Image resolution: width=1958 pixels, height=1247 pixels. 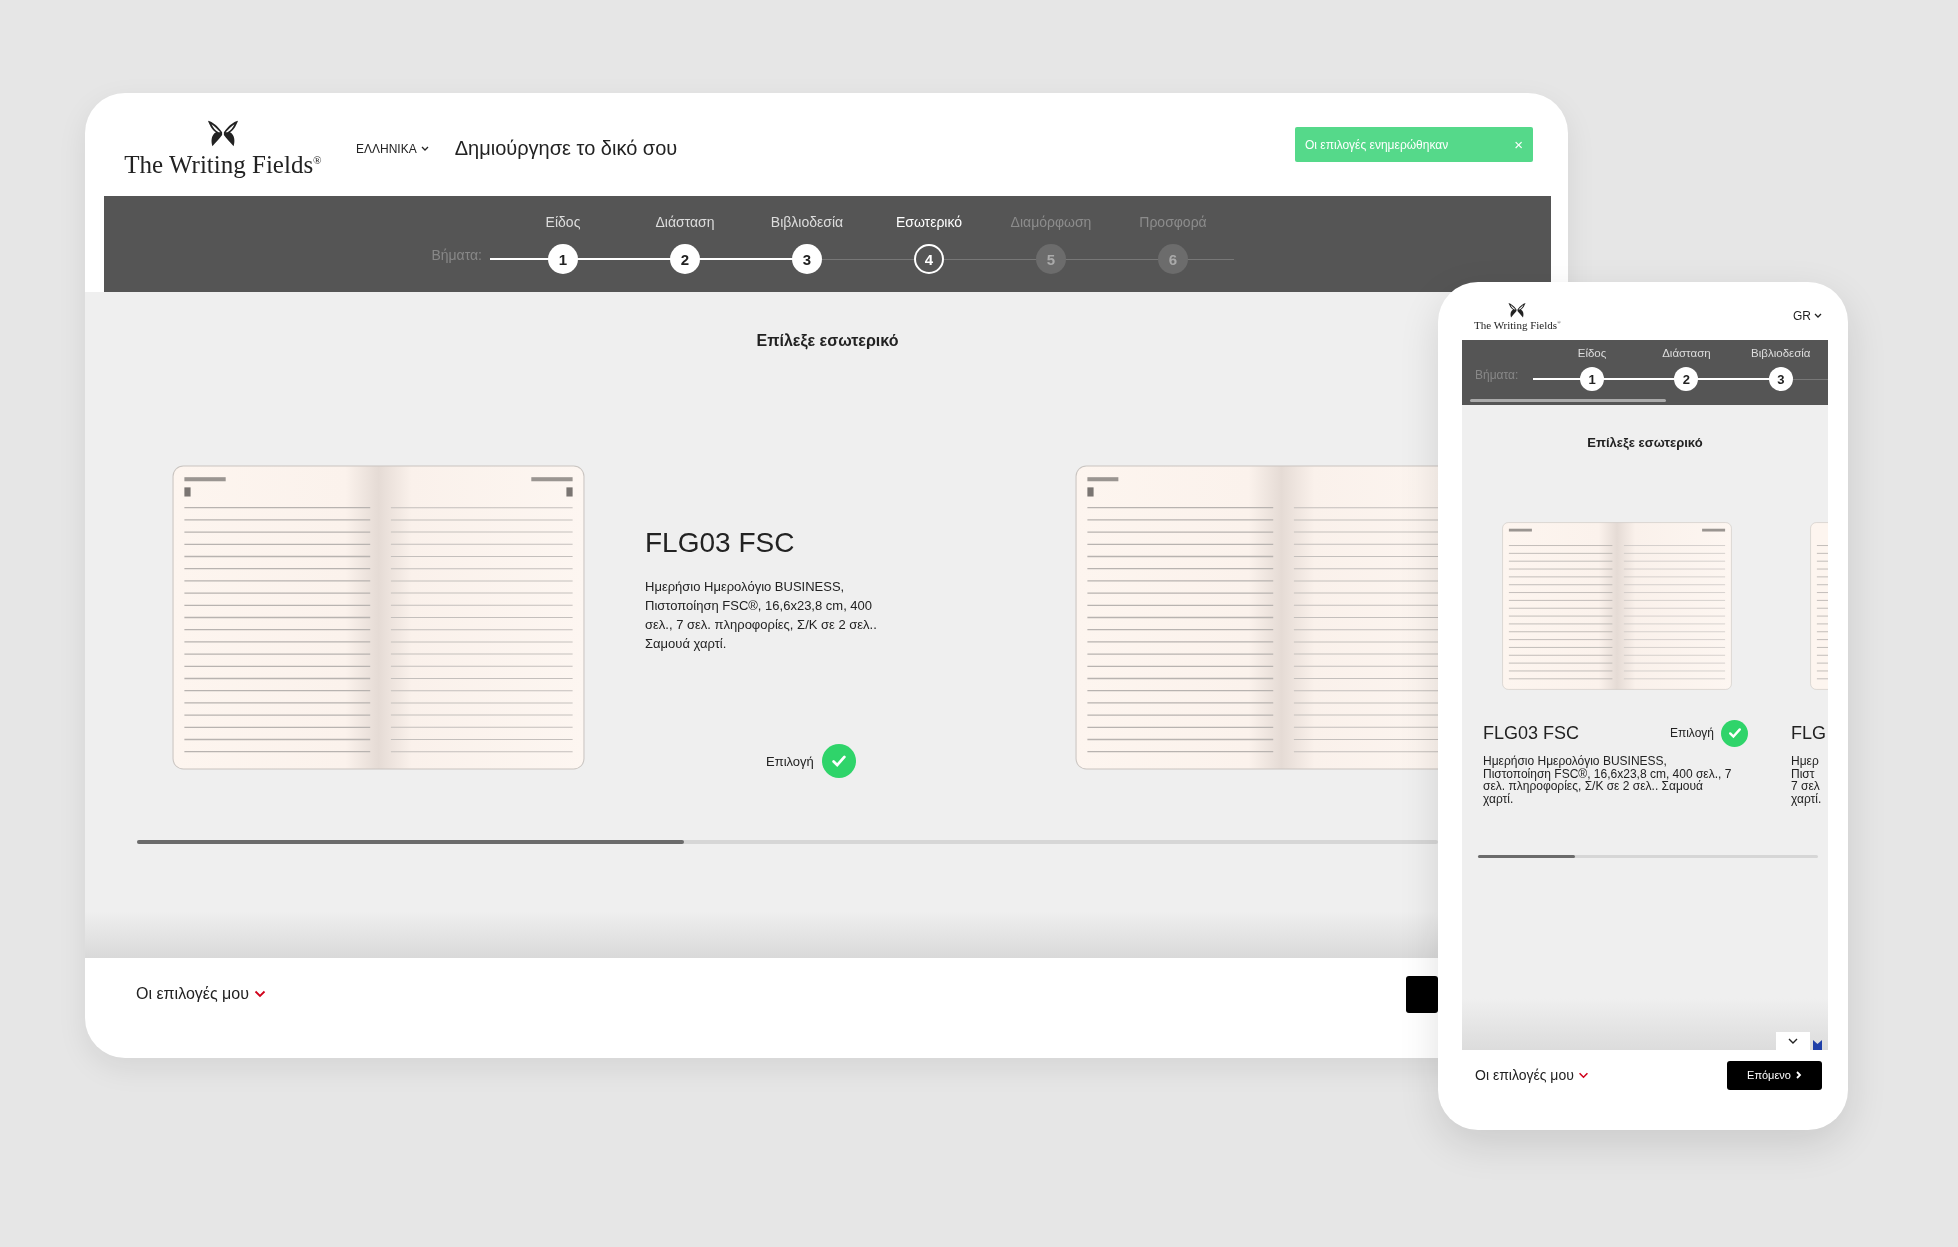 I want to click on language-select: ΕΛΛΗΝΙΚΑ, so click(x=392, y=148).